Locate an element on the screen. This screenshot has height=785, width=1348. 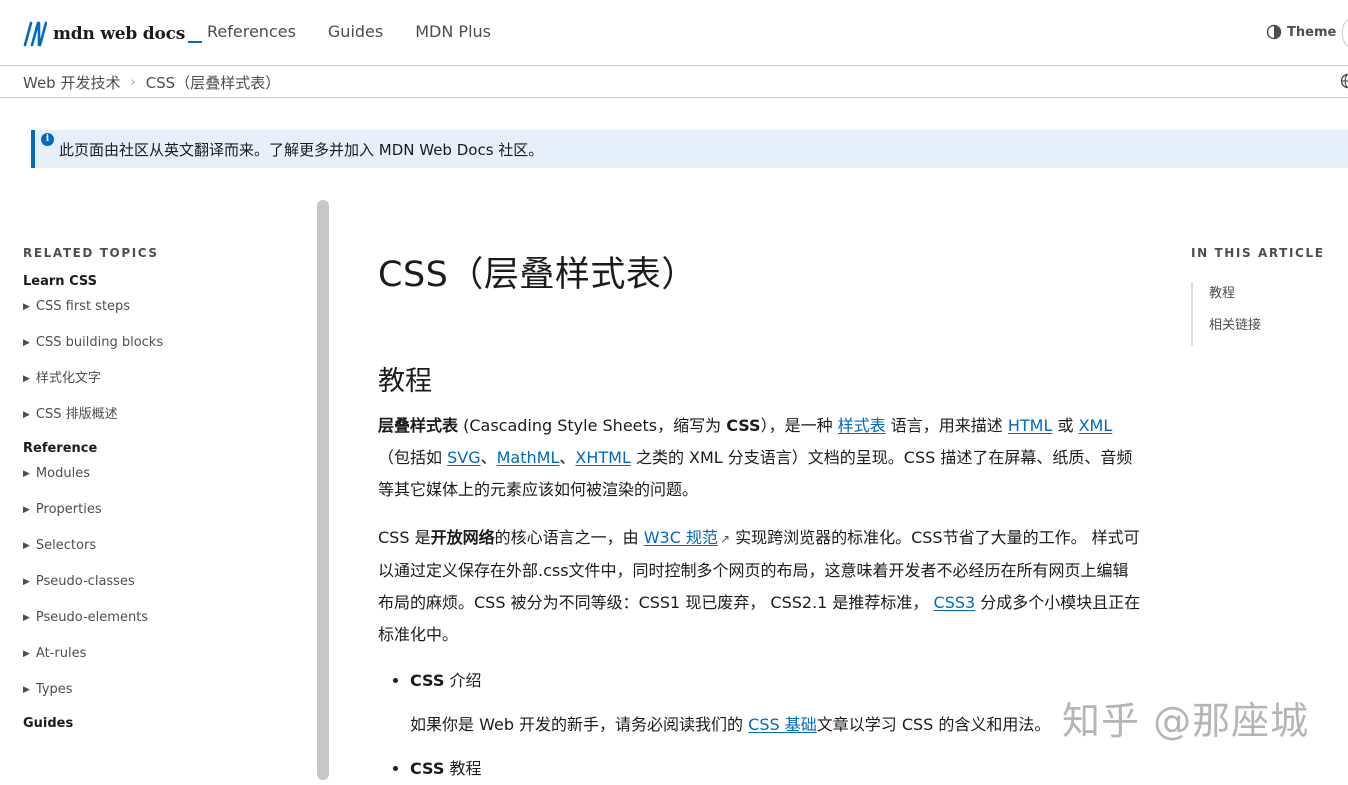
text-span: 如果你是 Web 开发的新手，请务必阅读我们的 is located at coordinates (579, 724).